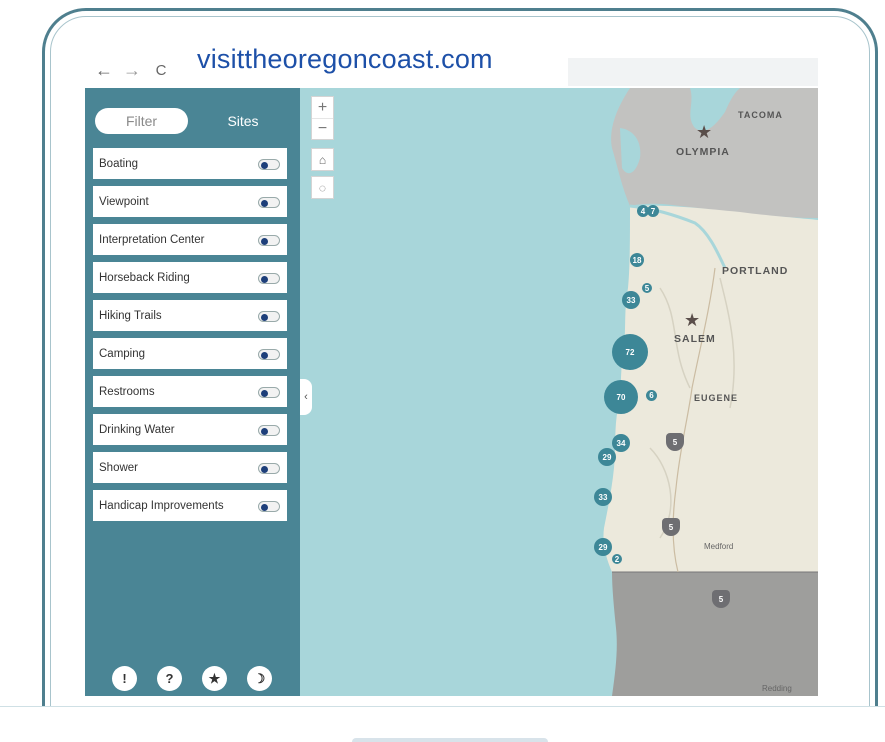  I want to click on filter-handicap-improvements: Handicap Improvements, so click(190, 505).